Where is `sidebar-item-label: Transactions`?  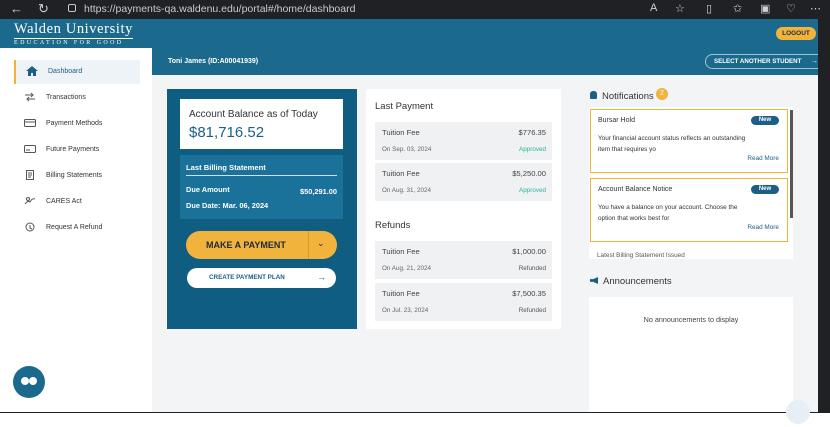 sidebar-item-label: Transactions is located at coordinates (66, 97).